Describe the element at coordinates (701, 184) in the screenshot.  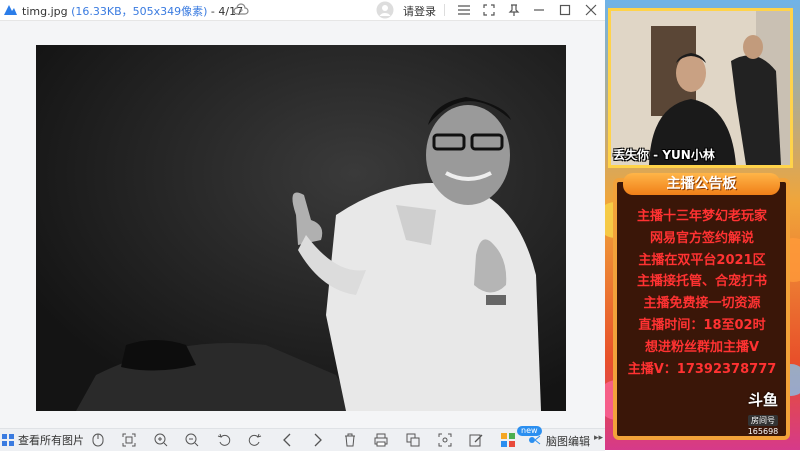
I see `announcement-board-title: 主播公告板` at that location.